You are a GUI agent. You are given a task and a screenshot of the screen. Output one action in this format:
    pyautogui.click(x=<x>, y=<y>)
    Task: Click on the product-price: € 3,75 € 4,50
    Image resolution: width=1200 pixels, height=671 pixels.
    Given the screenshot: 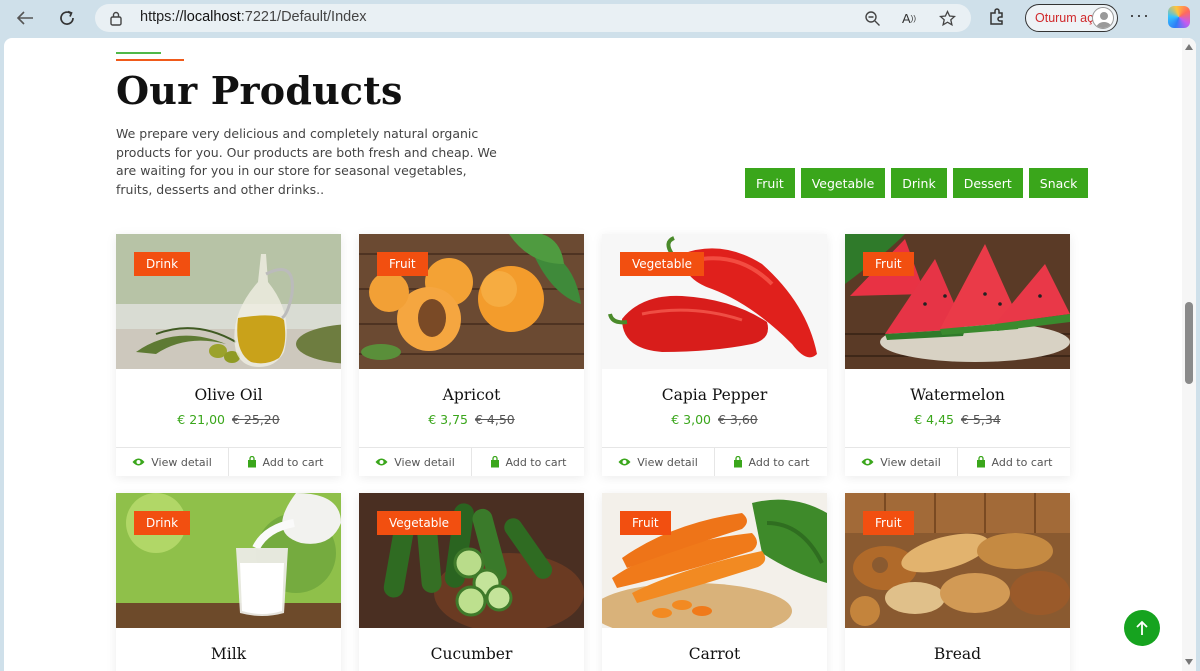 What is the action you would take?
    pyautogui.click(x=471, y=419)
    